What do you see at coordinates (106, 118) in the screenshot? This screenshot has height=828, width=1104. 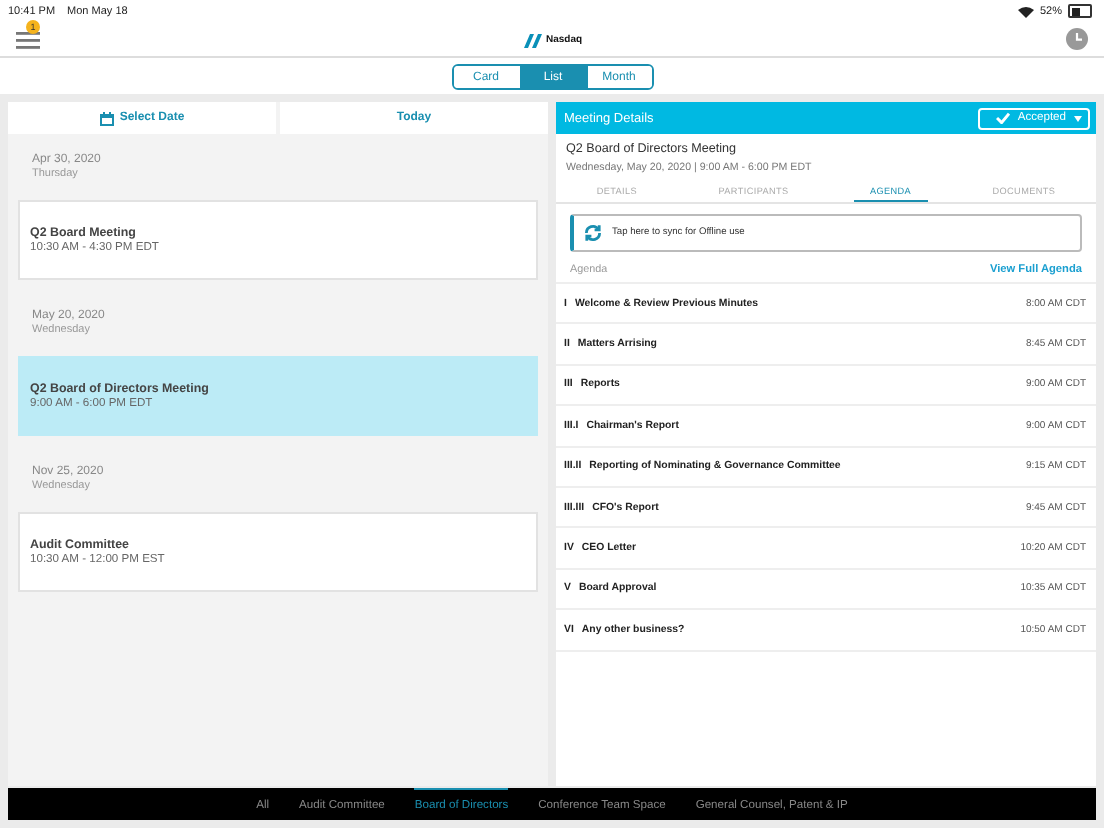 I see `calendar-icon` at bounding box center [106, 118].